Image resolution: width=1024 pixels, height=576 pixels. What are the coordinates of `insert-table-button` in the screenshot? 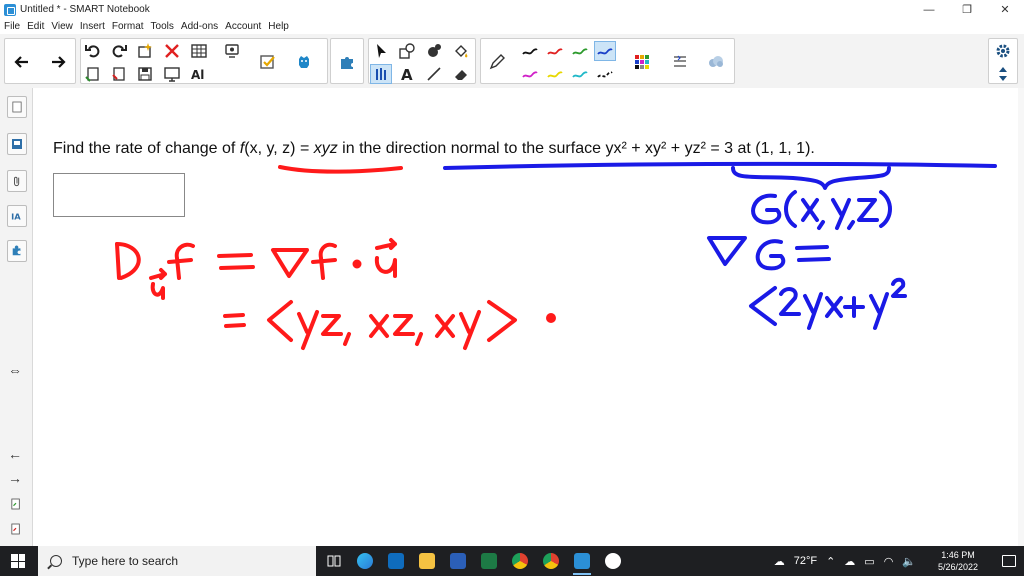 It's located at (199, 51).